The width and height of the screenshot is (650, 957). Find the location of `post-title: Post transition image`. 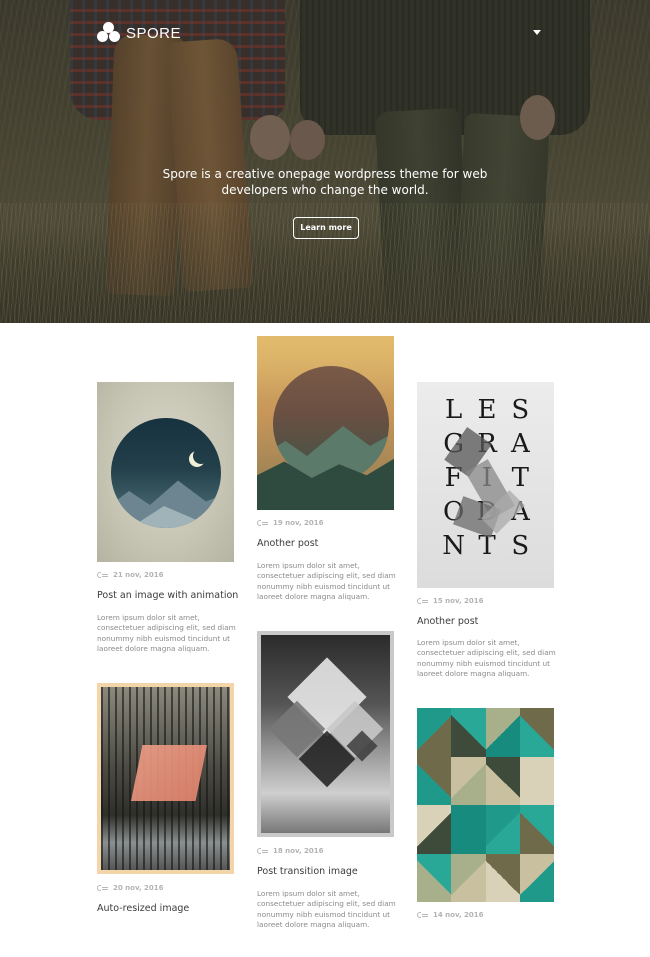

post-title: Post transition image is located at coordinates (307, 871).